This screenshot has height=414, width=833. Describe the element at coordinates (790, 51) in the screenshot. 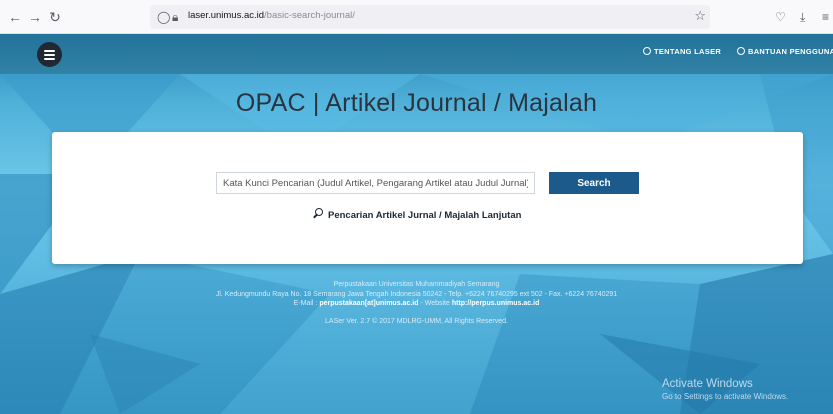

I see `nav-link-label: BANTUAN PENGGUNA` at that location.